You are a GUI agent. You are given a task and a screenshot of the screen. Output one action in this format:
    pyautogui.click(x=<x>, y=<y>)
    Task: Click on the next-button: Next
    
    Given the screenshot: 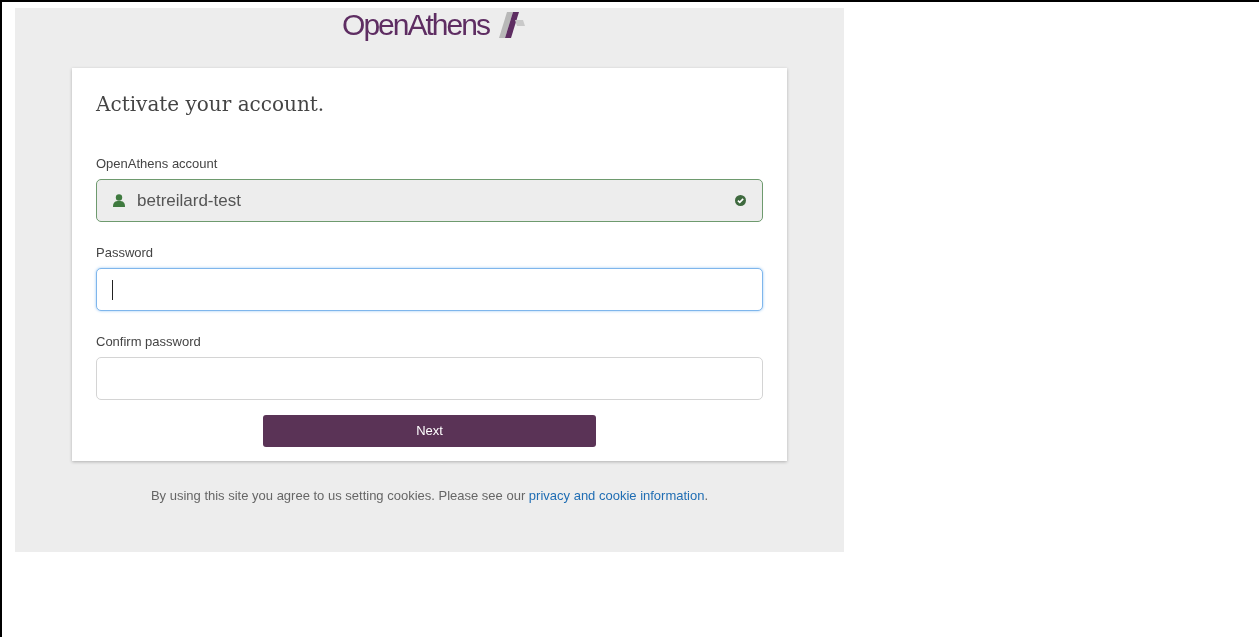 What is the action you would take?
    pyautogui.click(x=429, y=431)
    